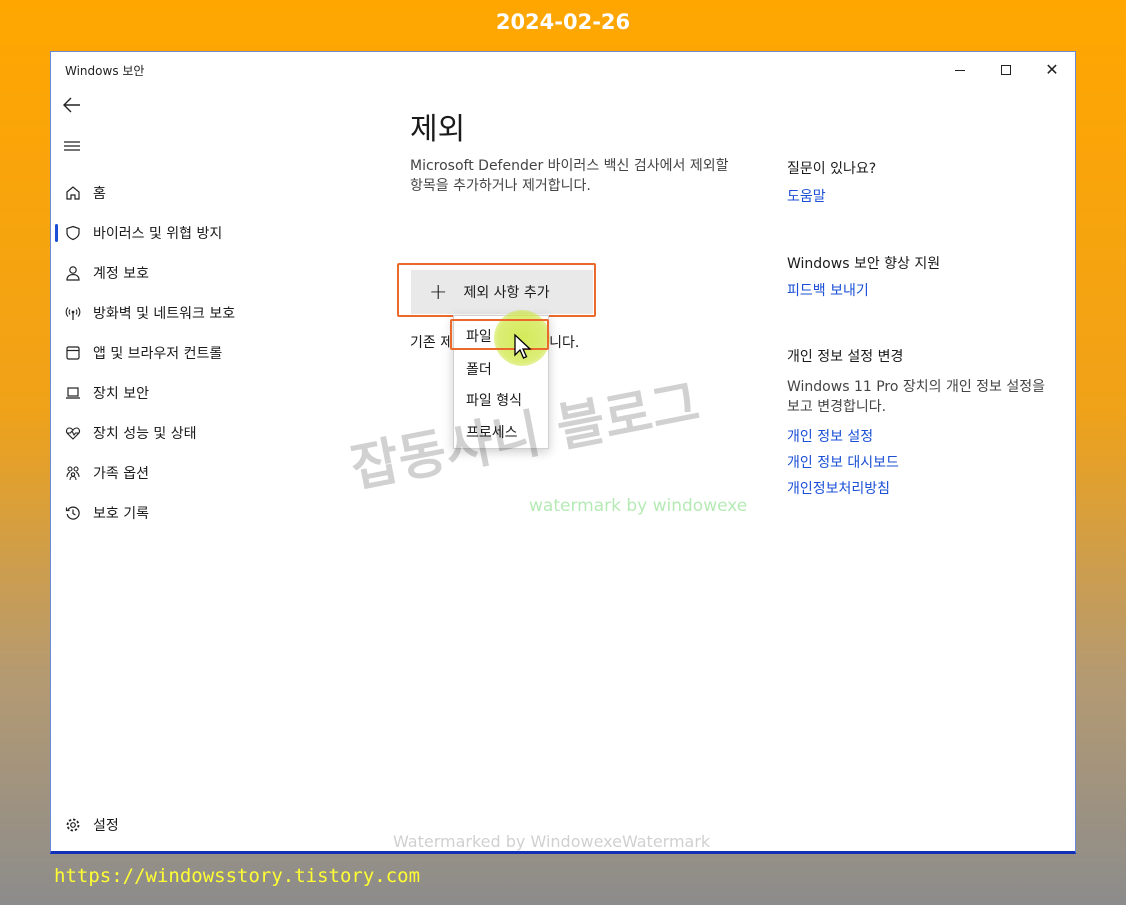  What do you see at coordinates (73, 313) in the screenshot?
I see `antenna-icon` at bounding box center [73, 313].